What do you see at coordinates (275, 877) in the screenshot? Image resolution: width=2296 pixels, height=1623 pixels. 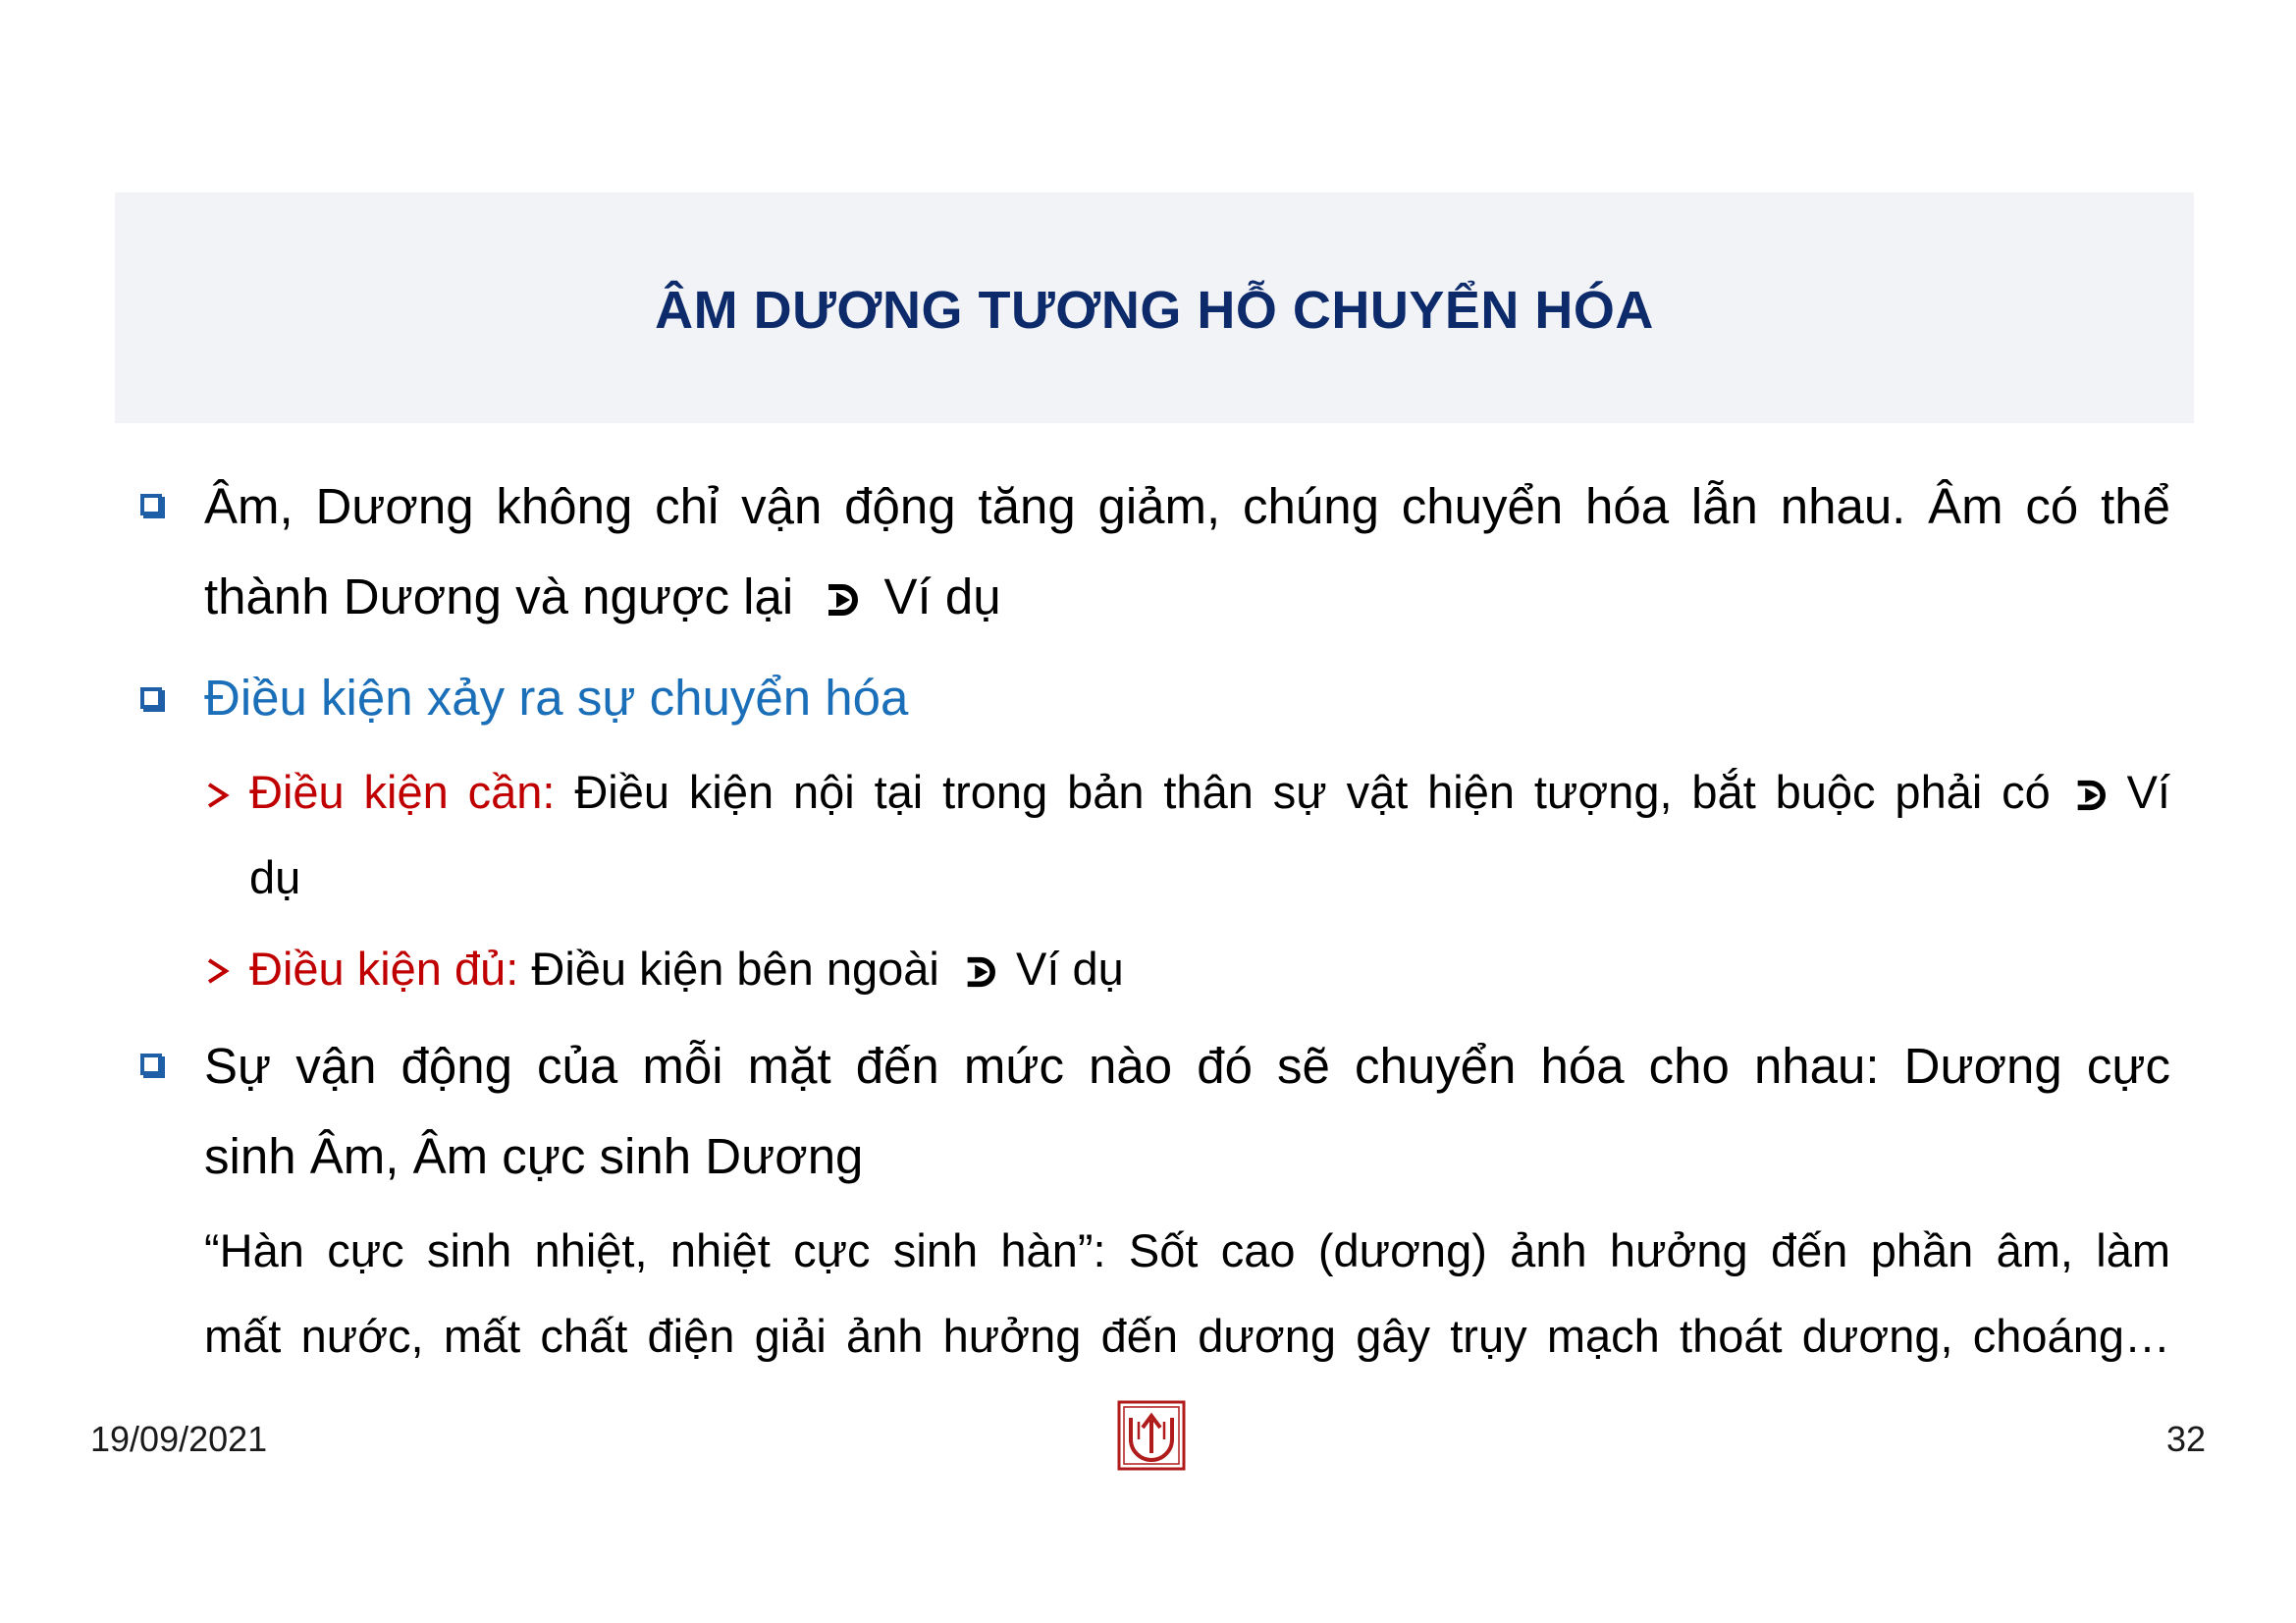 I see `sub1-line2: dụ` at bounding box center [275, 877].